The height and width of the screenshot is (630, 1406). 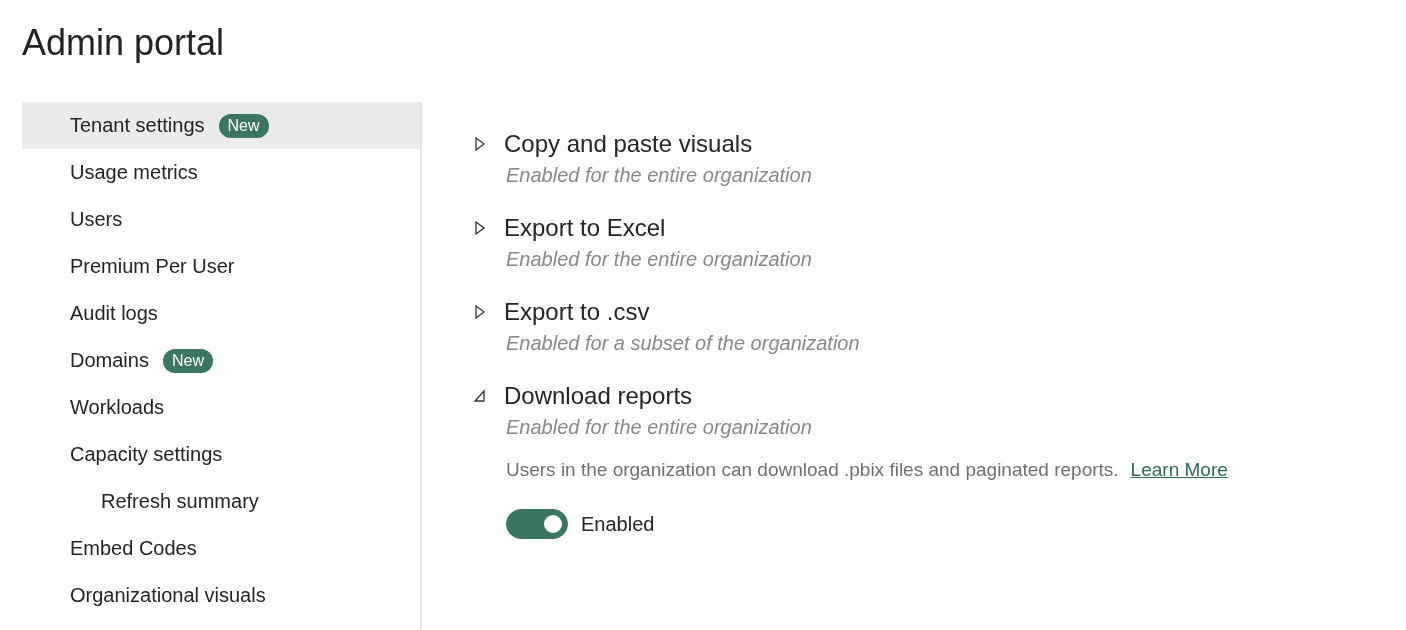 What do you see at coordinates (221, 172) in the screenshot?
I see `nav-item: Usage metrics` at bounding box center [221, 172].